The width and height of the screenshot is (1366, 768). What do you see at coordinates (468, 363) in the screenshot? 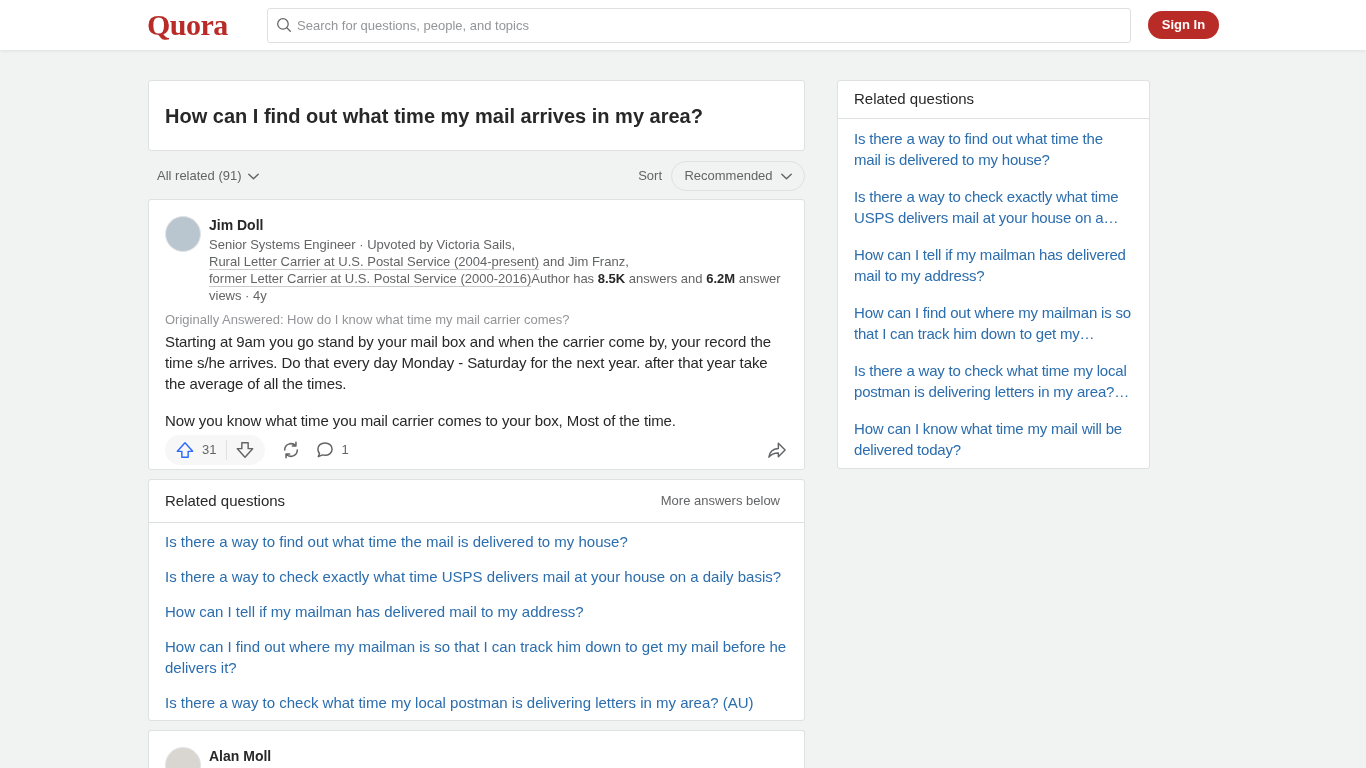
I see `answer-paragraph: Starting at 9am you go stand by your mail box and when the carrier come by, your record the time s/he arrives. Do that every day Monday - Saturday for the next year. after that year take the average of all the times.` at bounding box center [468, 363].